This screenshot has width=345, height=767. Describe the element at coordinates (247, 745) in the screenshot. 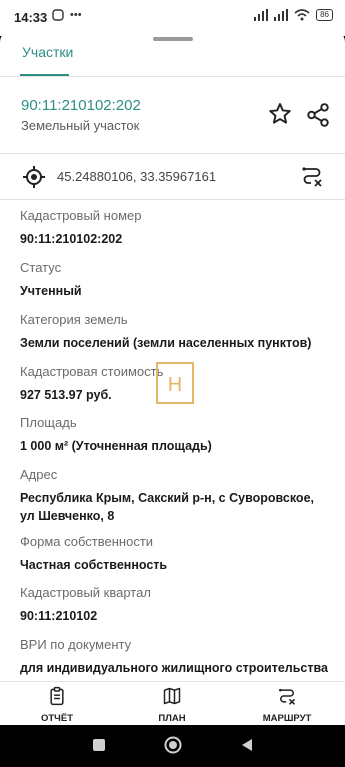

I see `back-icon` at that location.